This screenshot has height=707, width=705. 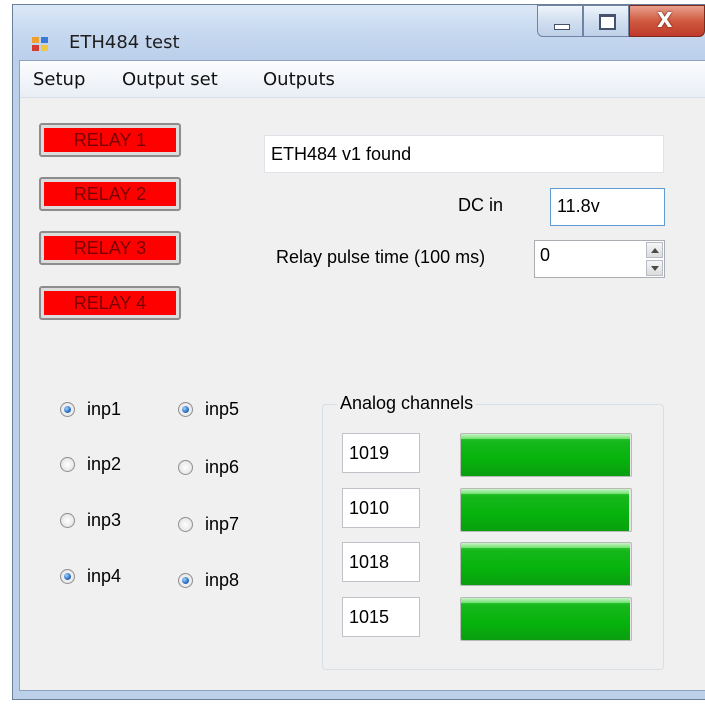 I want to click on radio-inp7, so click(x=185, y=524).